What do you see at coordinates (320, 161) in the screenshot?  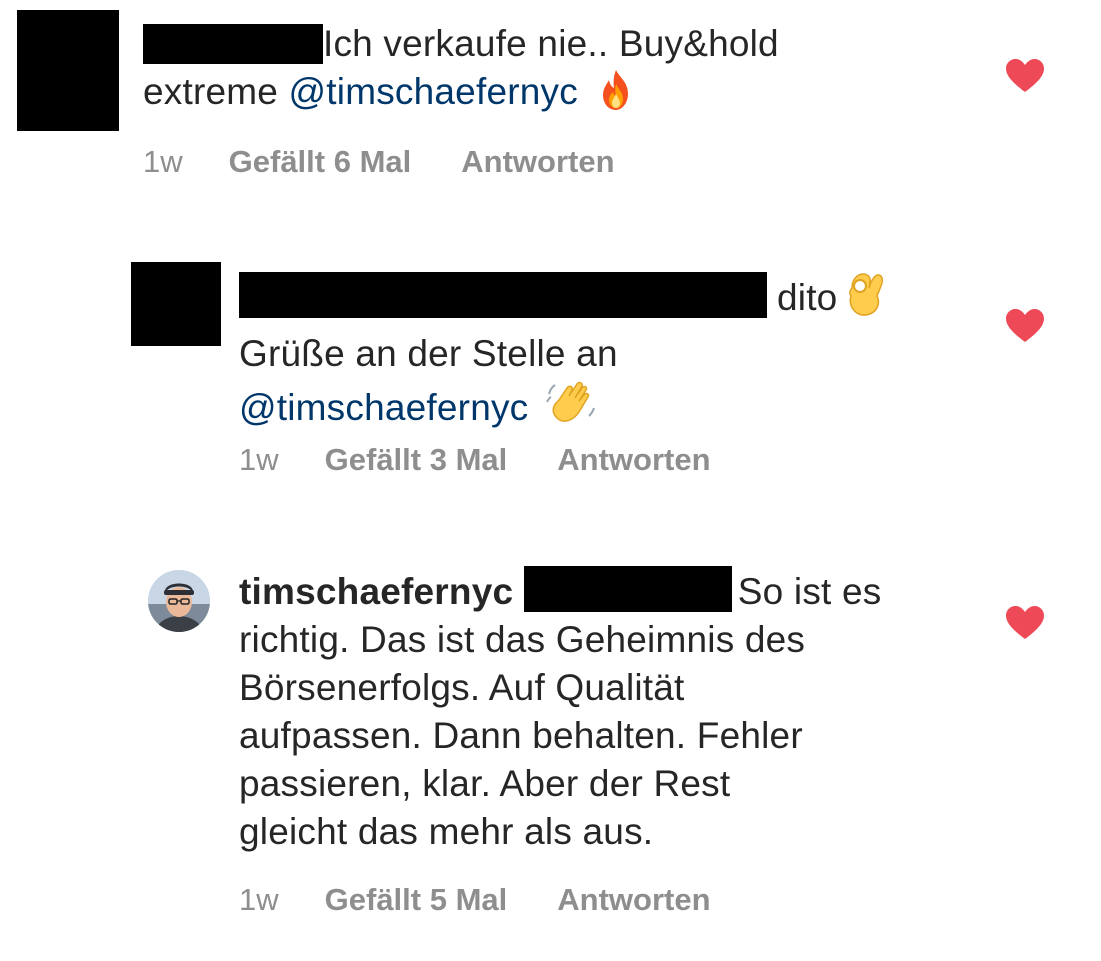 I see `likes-link: Gefällt 6 Mal` at bounding box center [320, 161].